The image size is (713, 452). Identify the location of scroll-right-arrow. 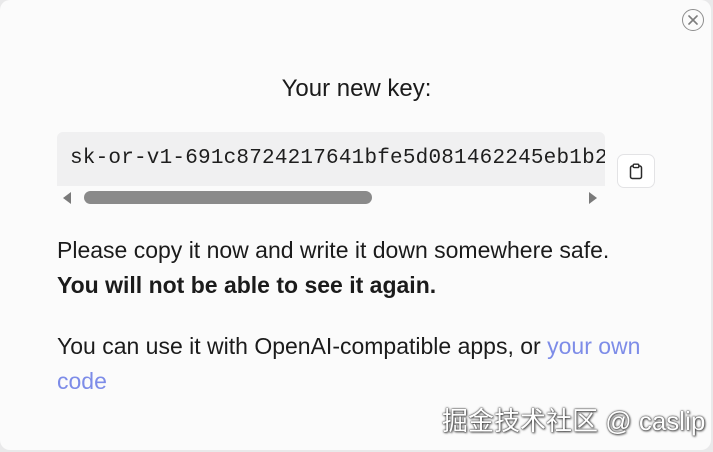
(593, 198).